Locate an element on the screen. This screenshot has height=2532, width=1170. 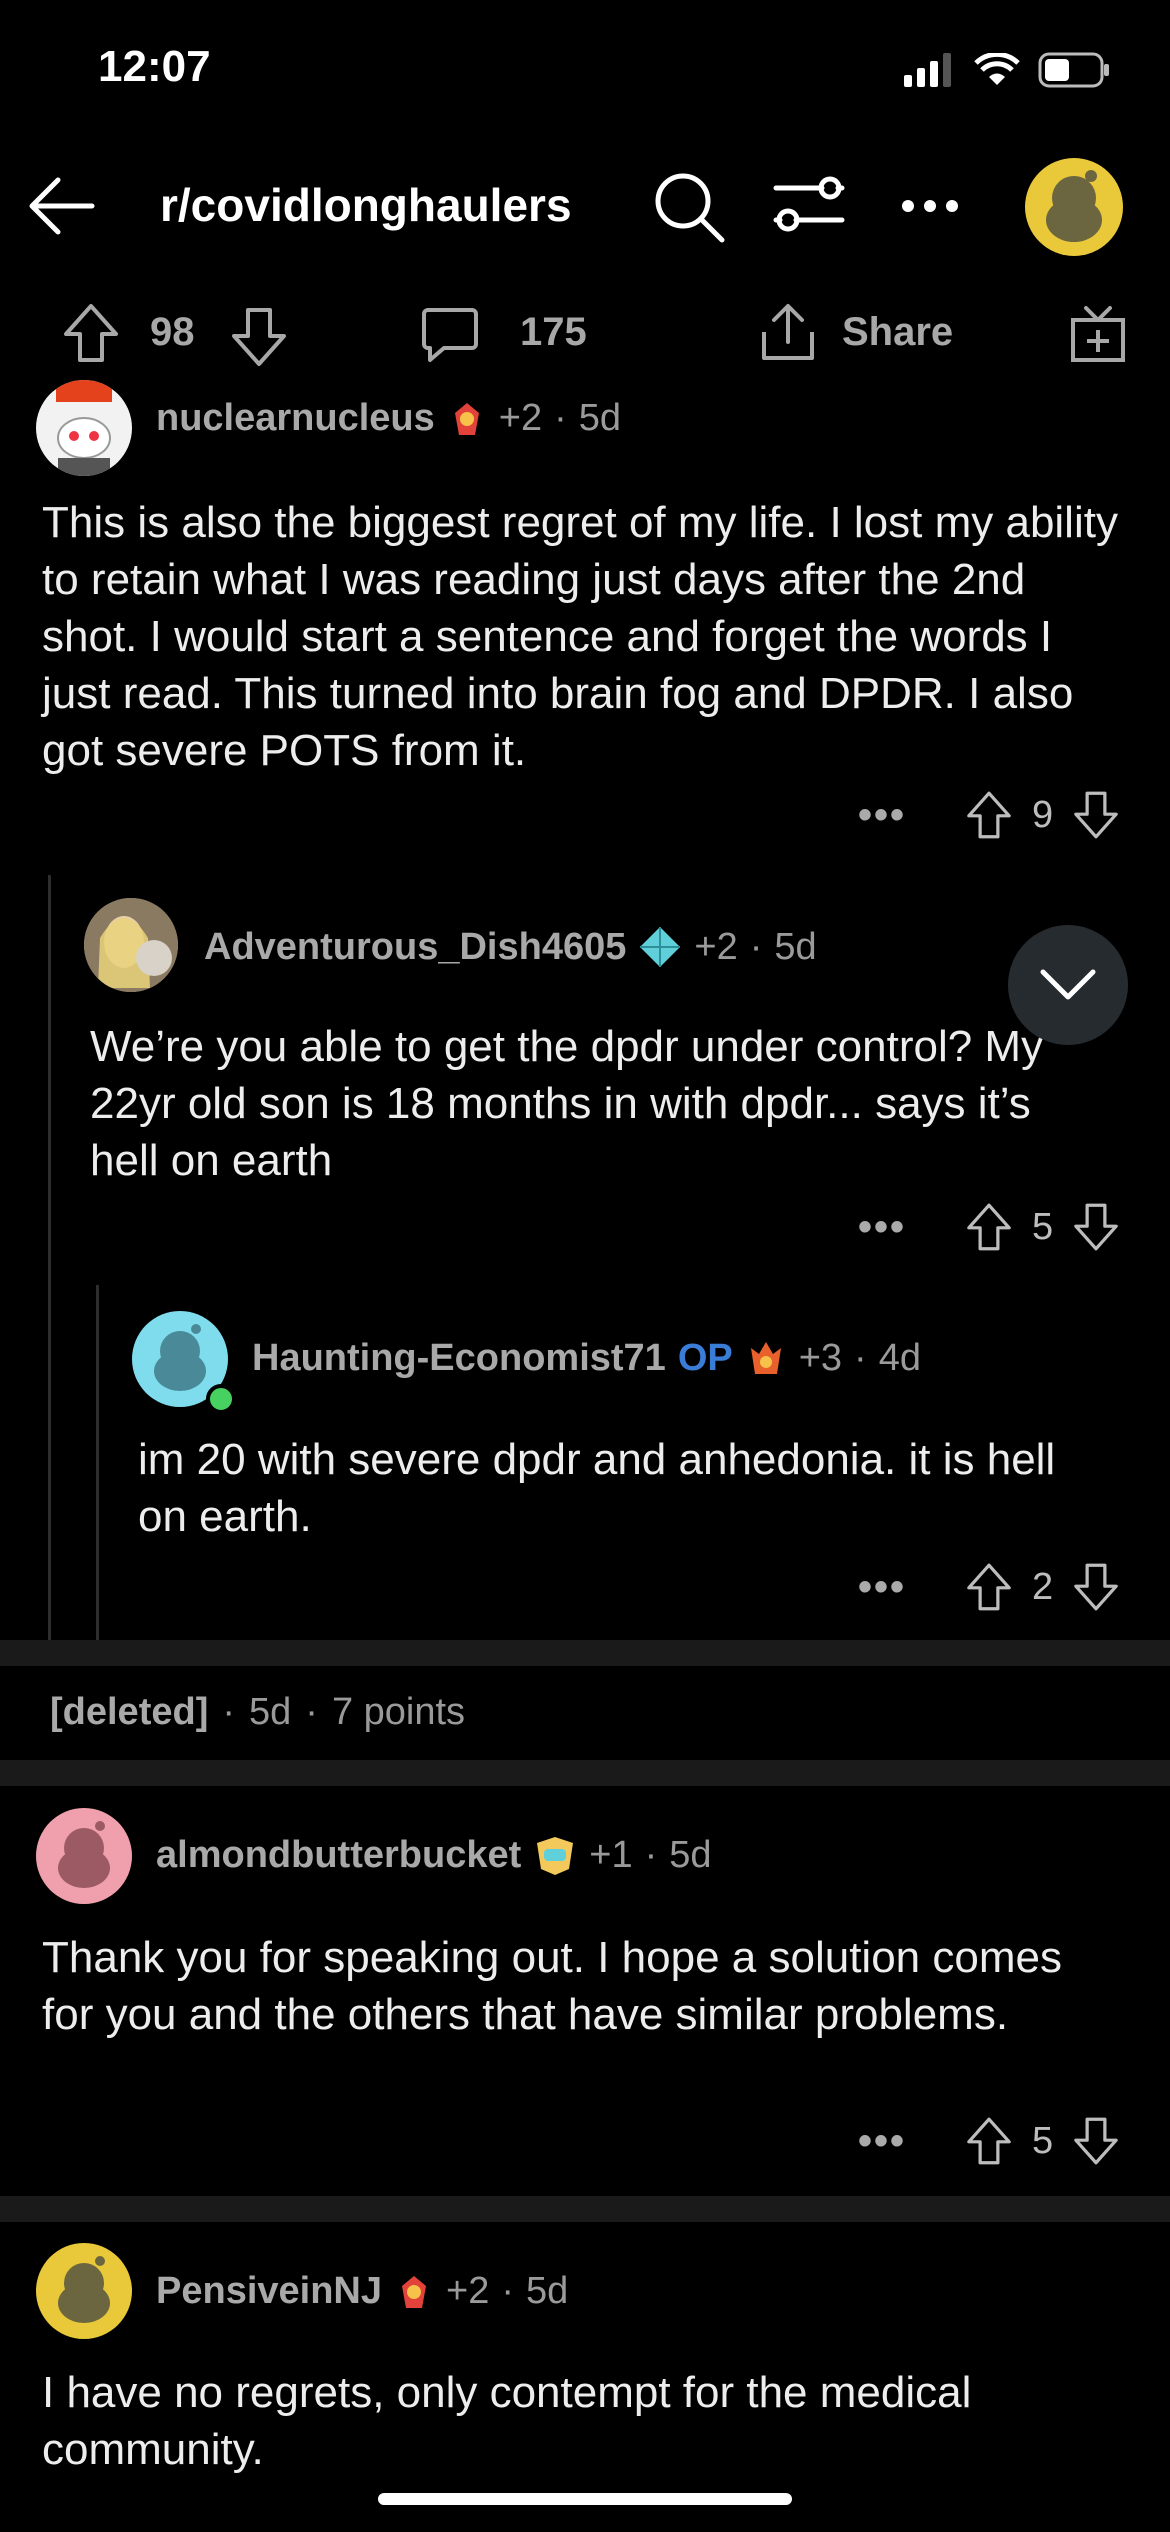
comment-karma: +1 is located at coordinates (611, 1855).